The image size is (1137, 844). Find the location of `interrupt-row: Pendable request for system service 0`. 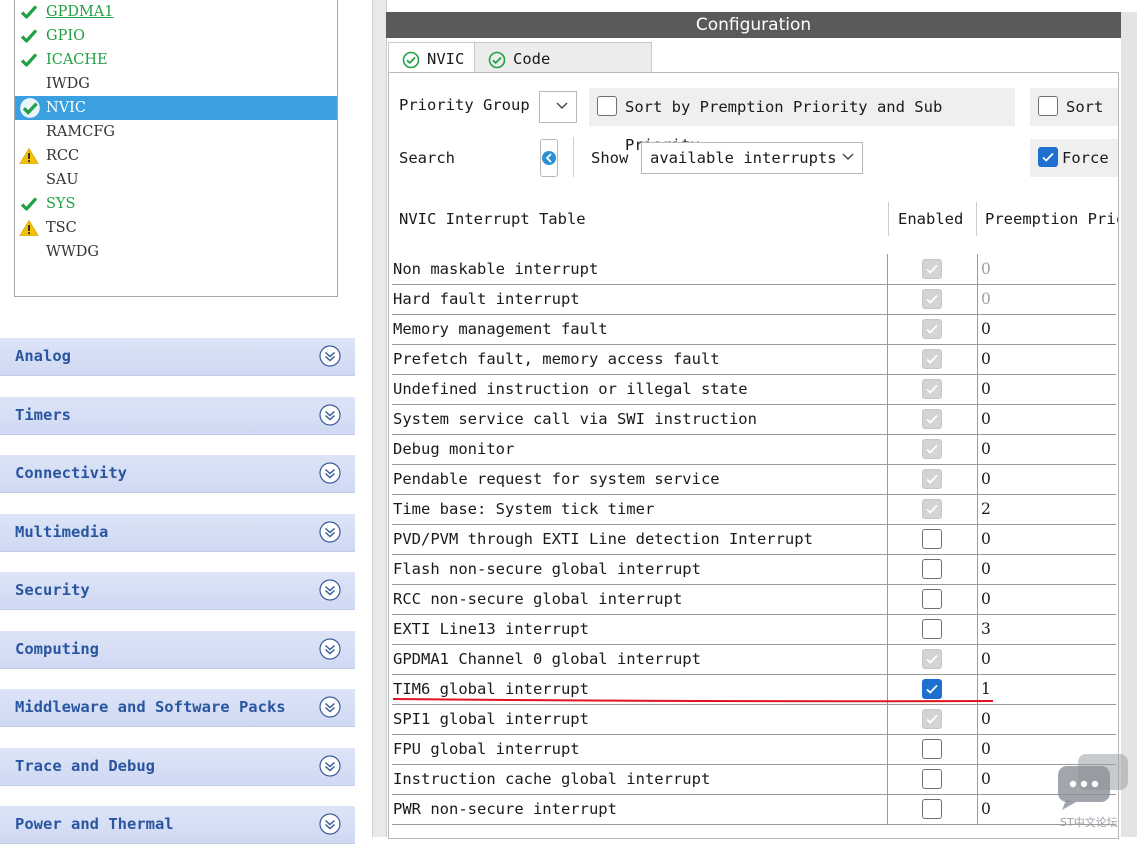

interrupt-row: Pendable request for system service 0 is located at coordinates (754, 479).